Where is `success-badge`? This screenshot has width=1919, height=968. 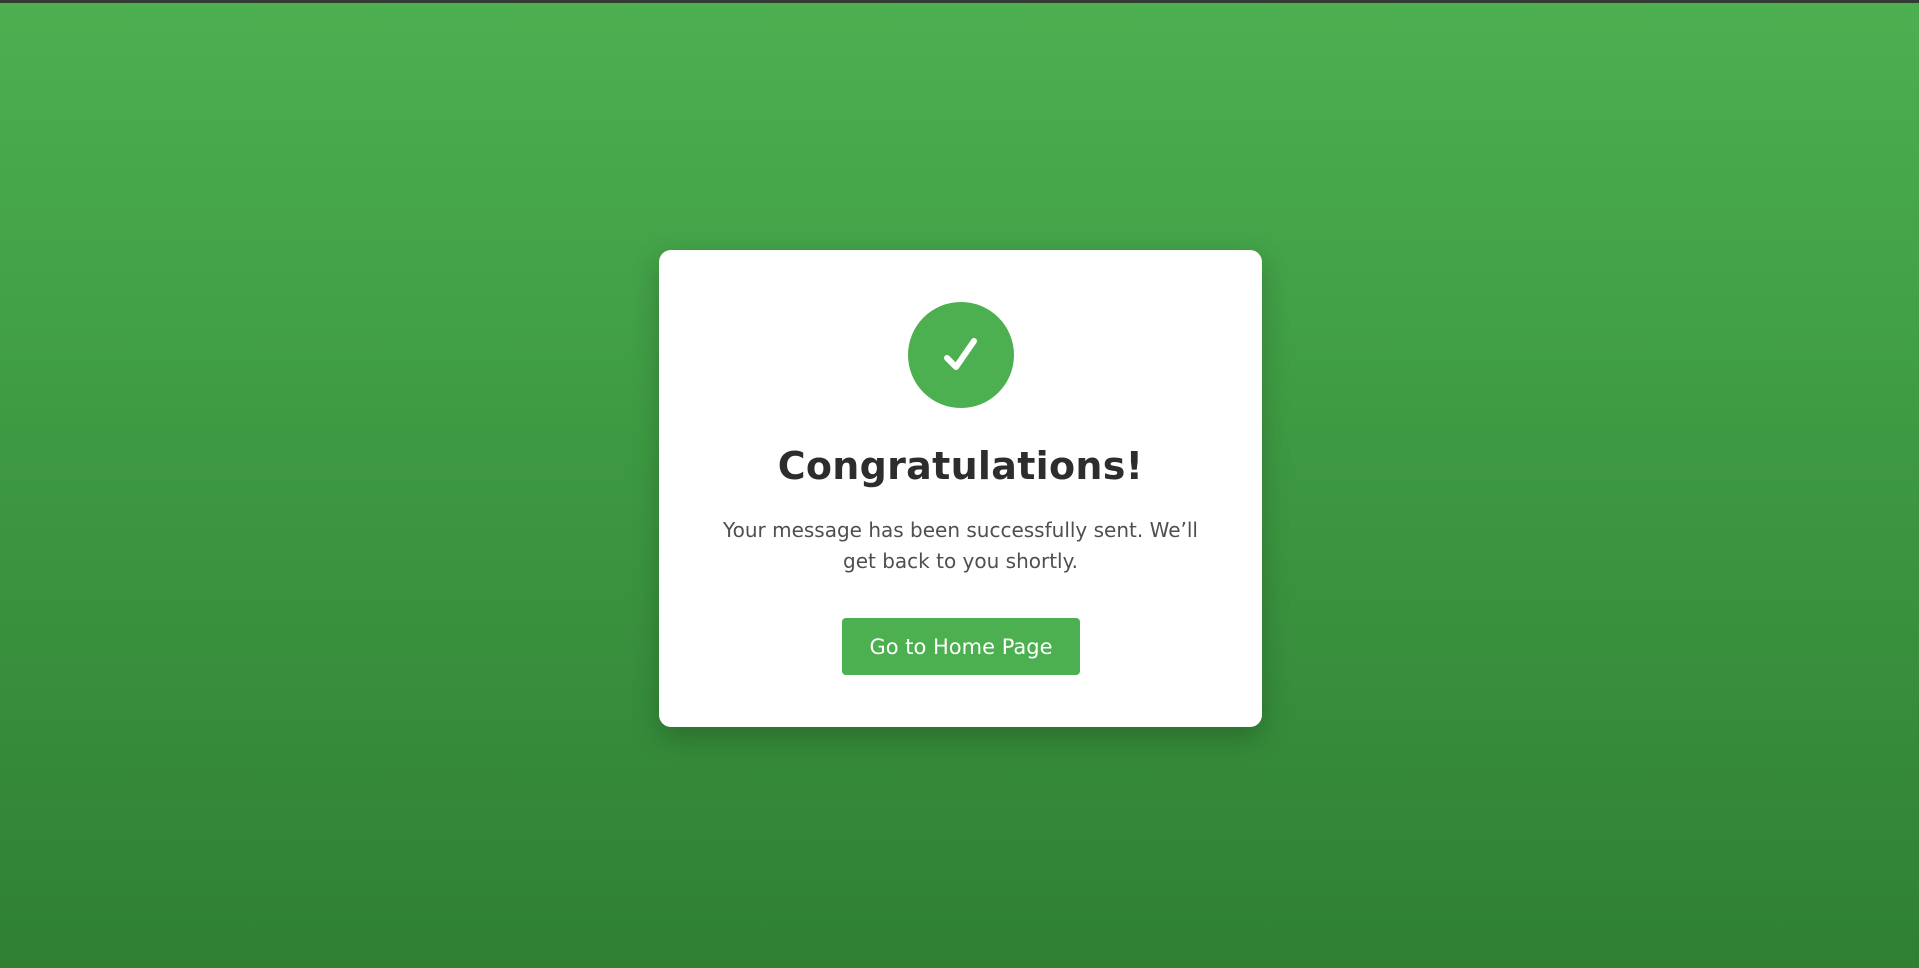 success-badge is located at coordinates (961, 355).